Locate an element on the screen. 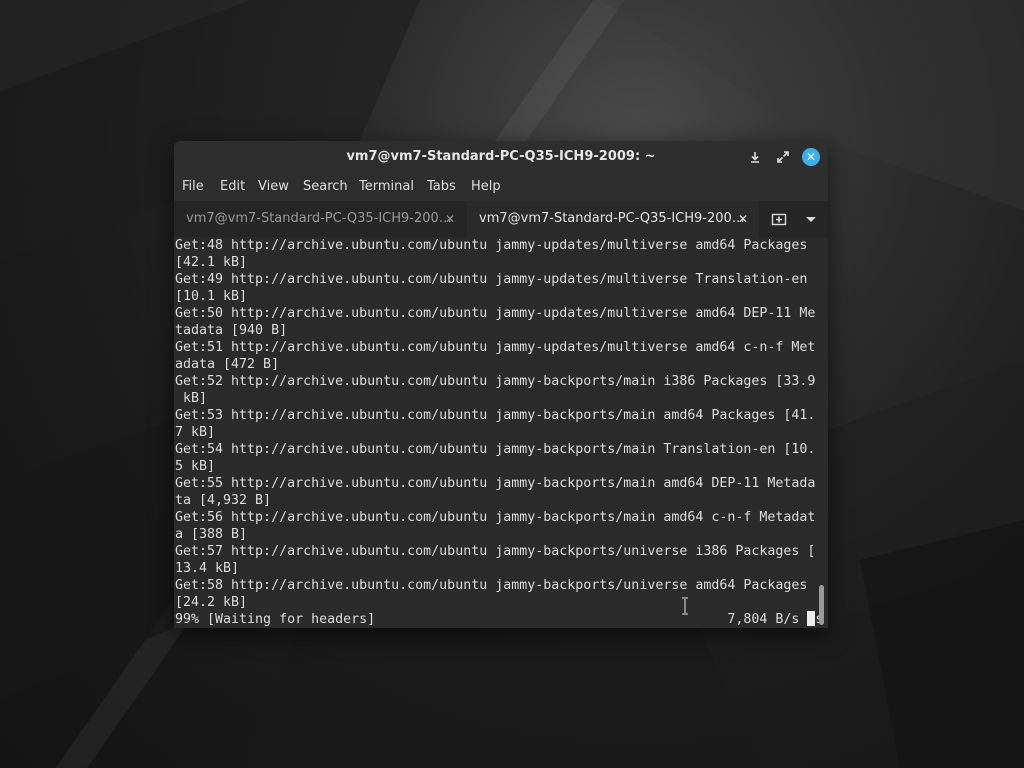  terminal-line: 7 kB] is located at coordinates (195, 432).